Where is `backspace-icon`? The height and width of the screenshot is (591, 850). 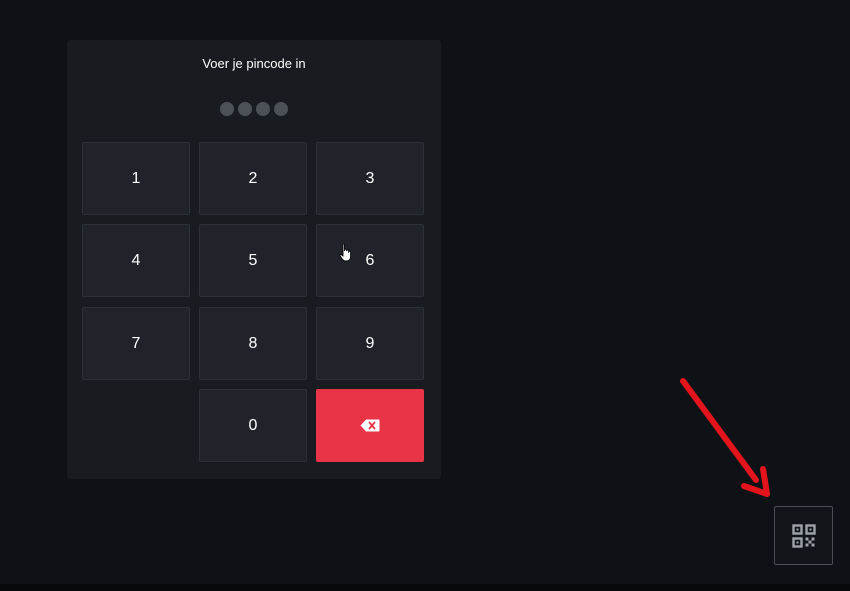 backspace-icon is located at coordinates (370, 425).